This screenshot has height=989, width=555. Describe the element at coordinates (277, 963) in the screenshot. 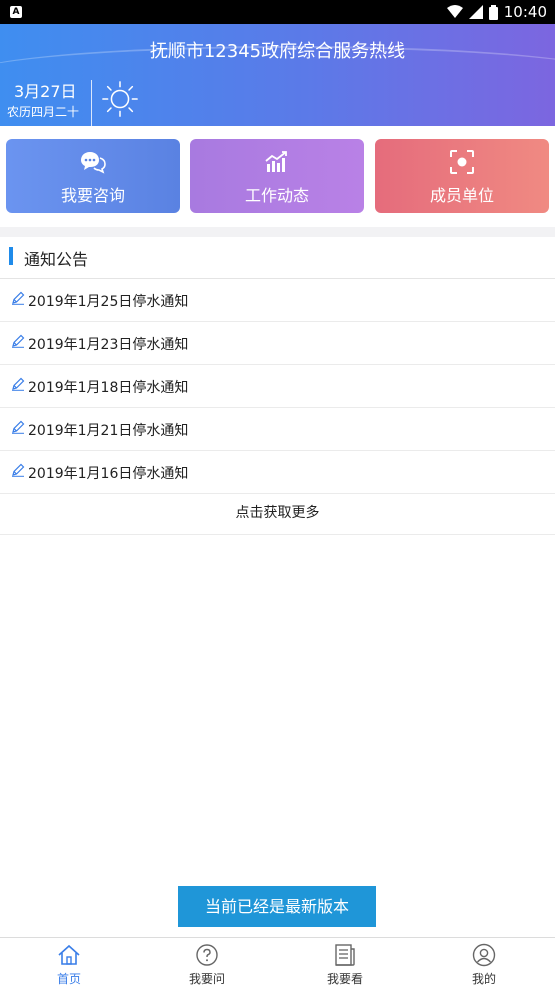

I see `bottom-tab-bar: 首页 我要问 我要看 我的` at that location.